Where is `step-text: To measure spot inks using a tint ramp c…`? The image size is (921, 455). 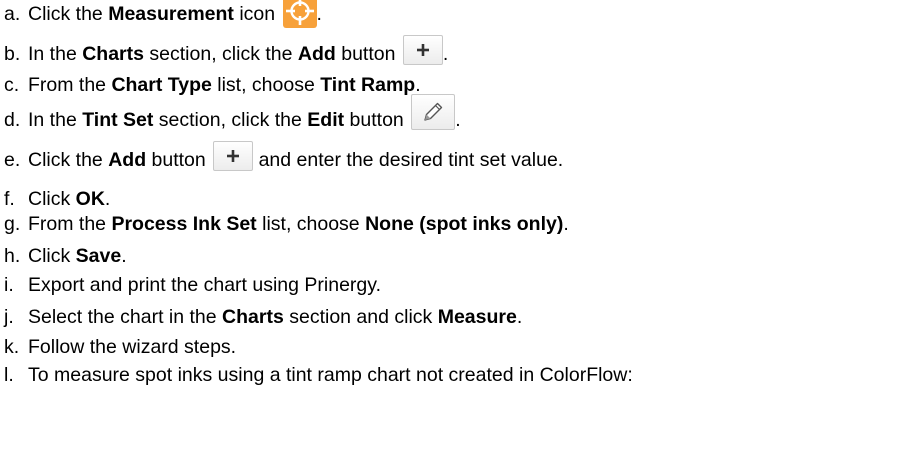
step-text: To measure spot inks using a tint ramp c… is located at coordinates (330, 374).